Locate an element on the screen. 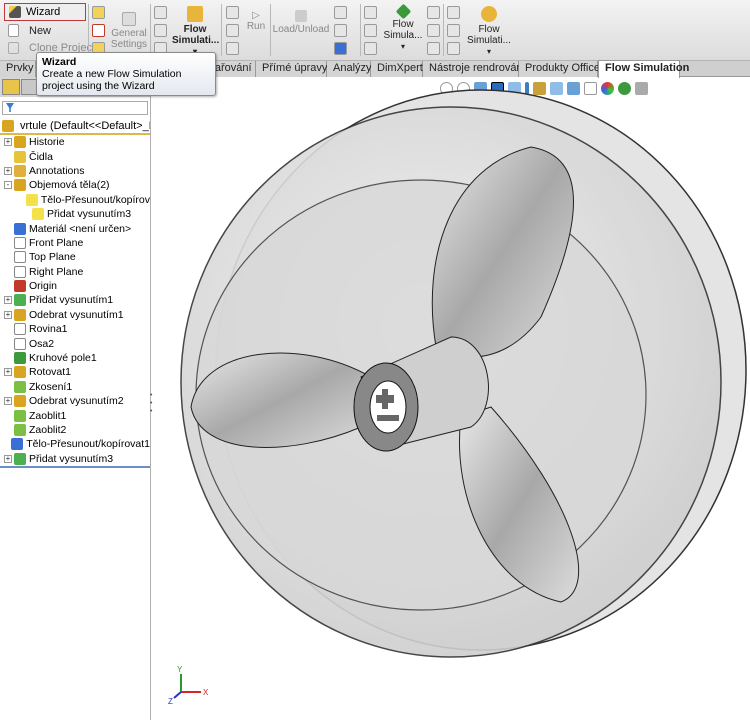  load-unload-icon is located at coordinates (301, 16).